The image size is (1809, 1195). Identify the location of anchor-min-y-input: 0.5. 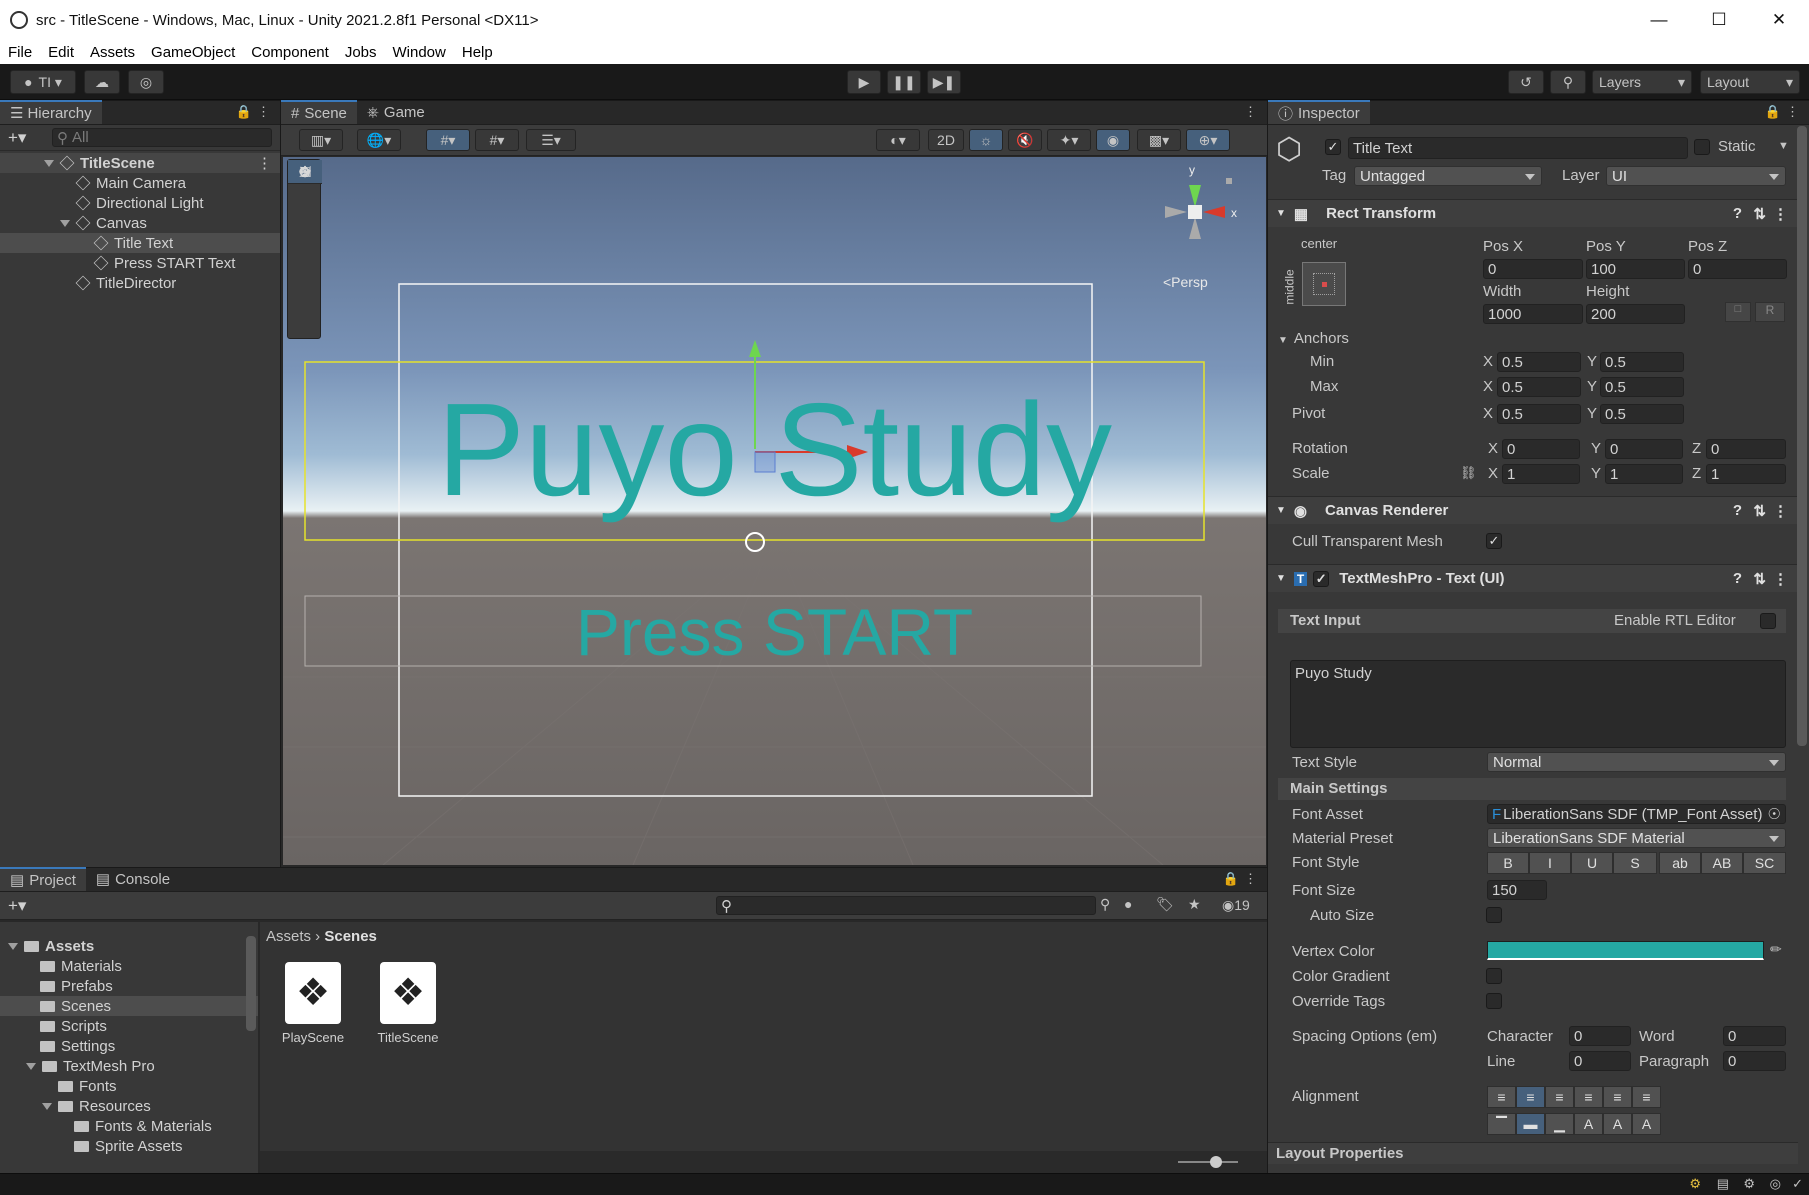
(1642, 362).